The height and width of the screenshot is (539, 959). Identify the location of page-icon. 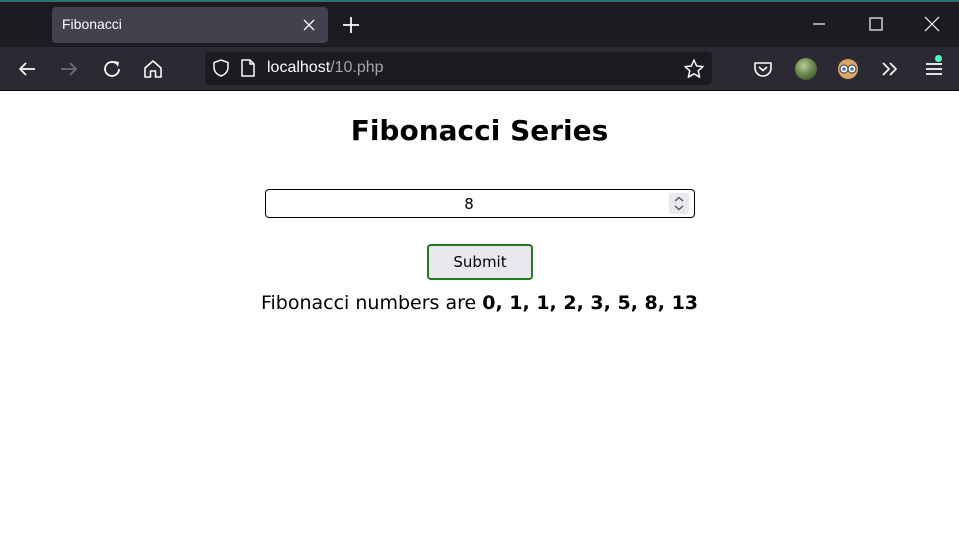
(248, 68).